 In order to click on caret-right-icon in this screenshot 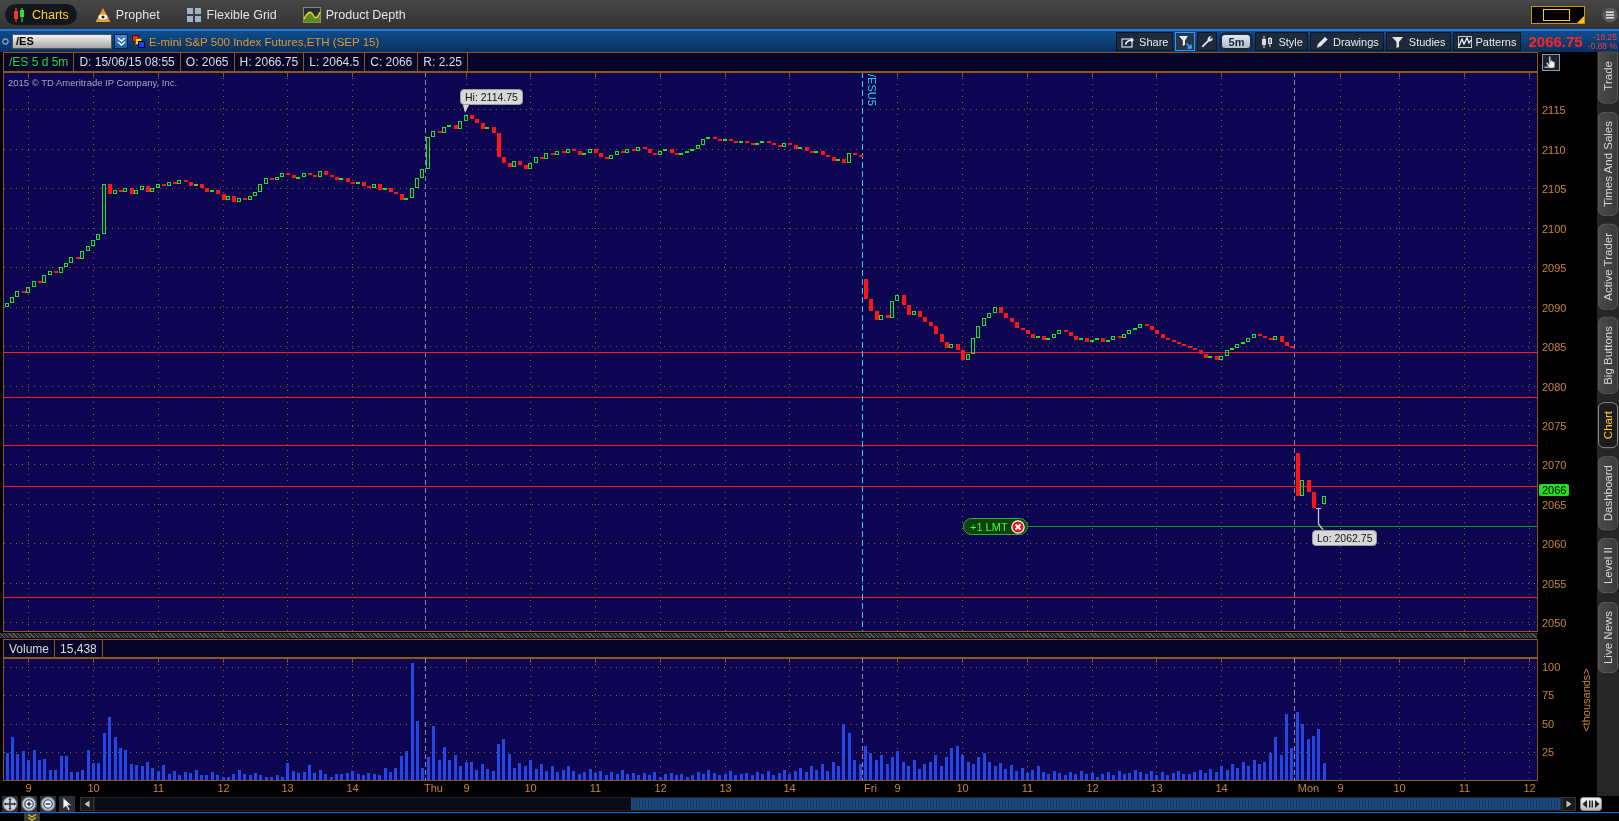, I will do `click(1569, 804)`.